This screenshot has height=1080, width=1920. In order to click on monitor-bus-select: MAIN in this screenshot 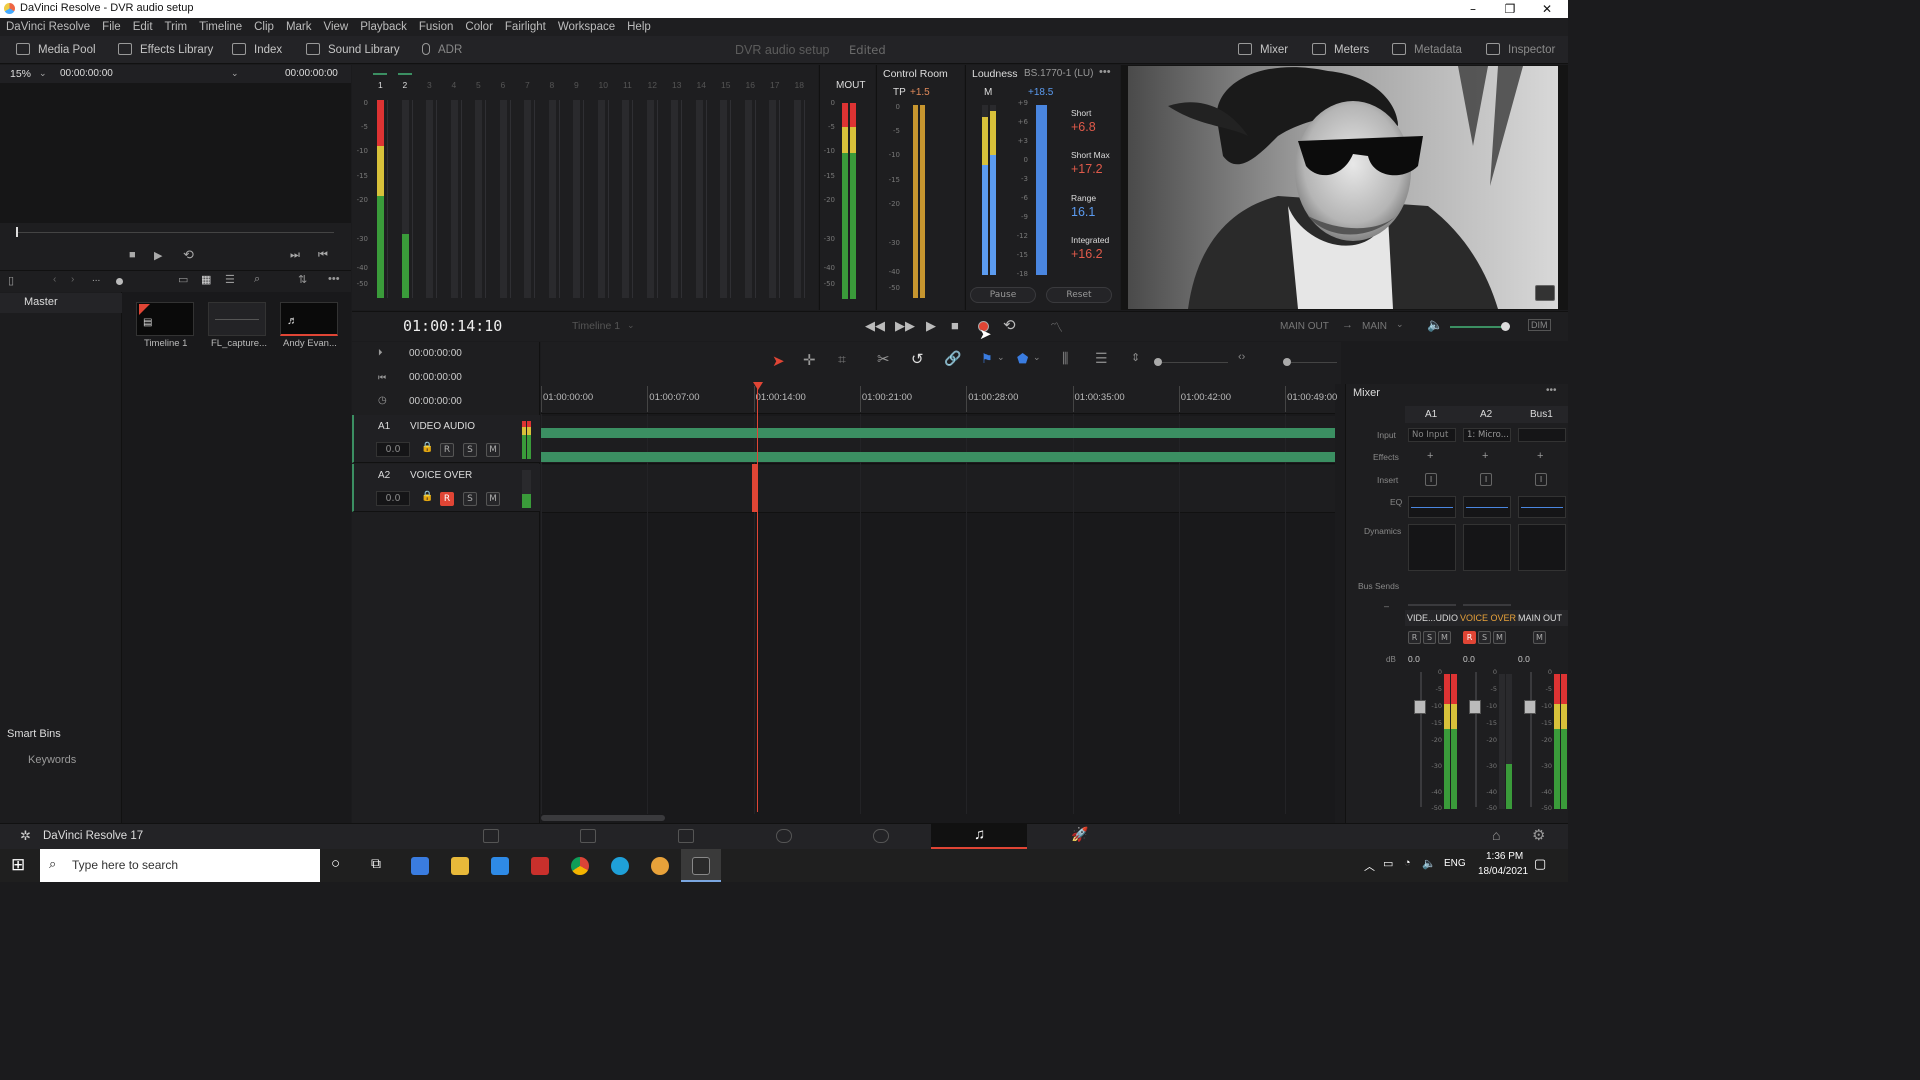, I will do `click(1374, 326)`.